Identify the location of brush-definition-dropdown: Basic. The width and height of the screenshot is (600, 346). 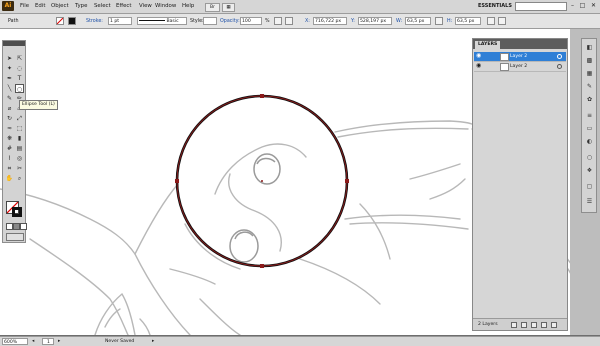
(162, 21).